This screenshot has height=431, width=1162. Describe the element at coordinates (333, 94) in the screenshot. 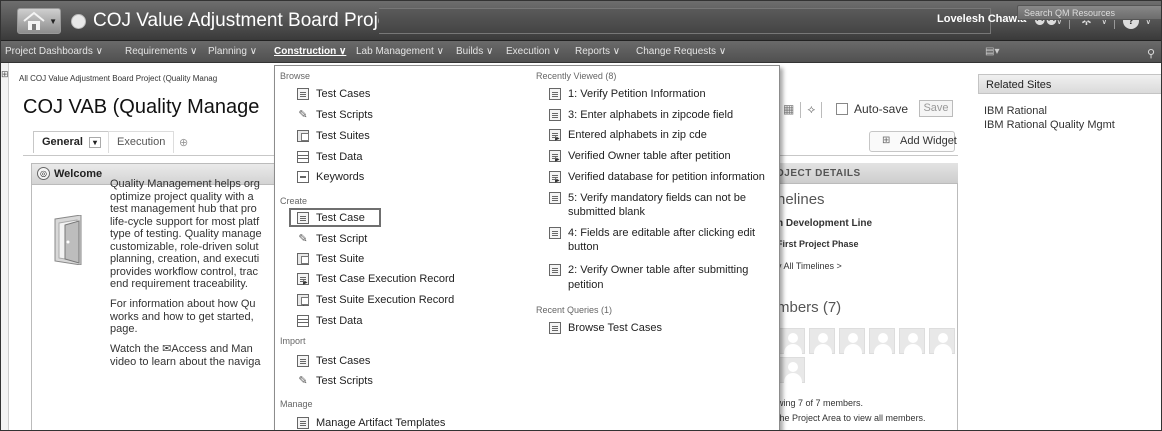

I see `browse-test-cases: Test Cases` at that location.